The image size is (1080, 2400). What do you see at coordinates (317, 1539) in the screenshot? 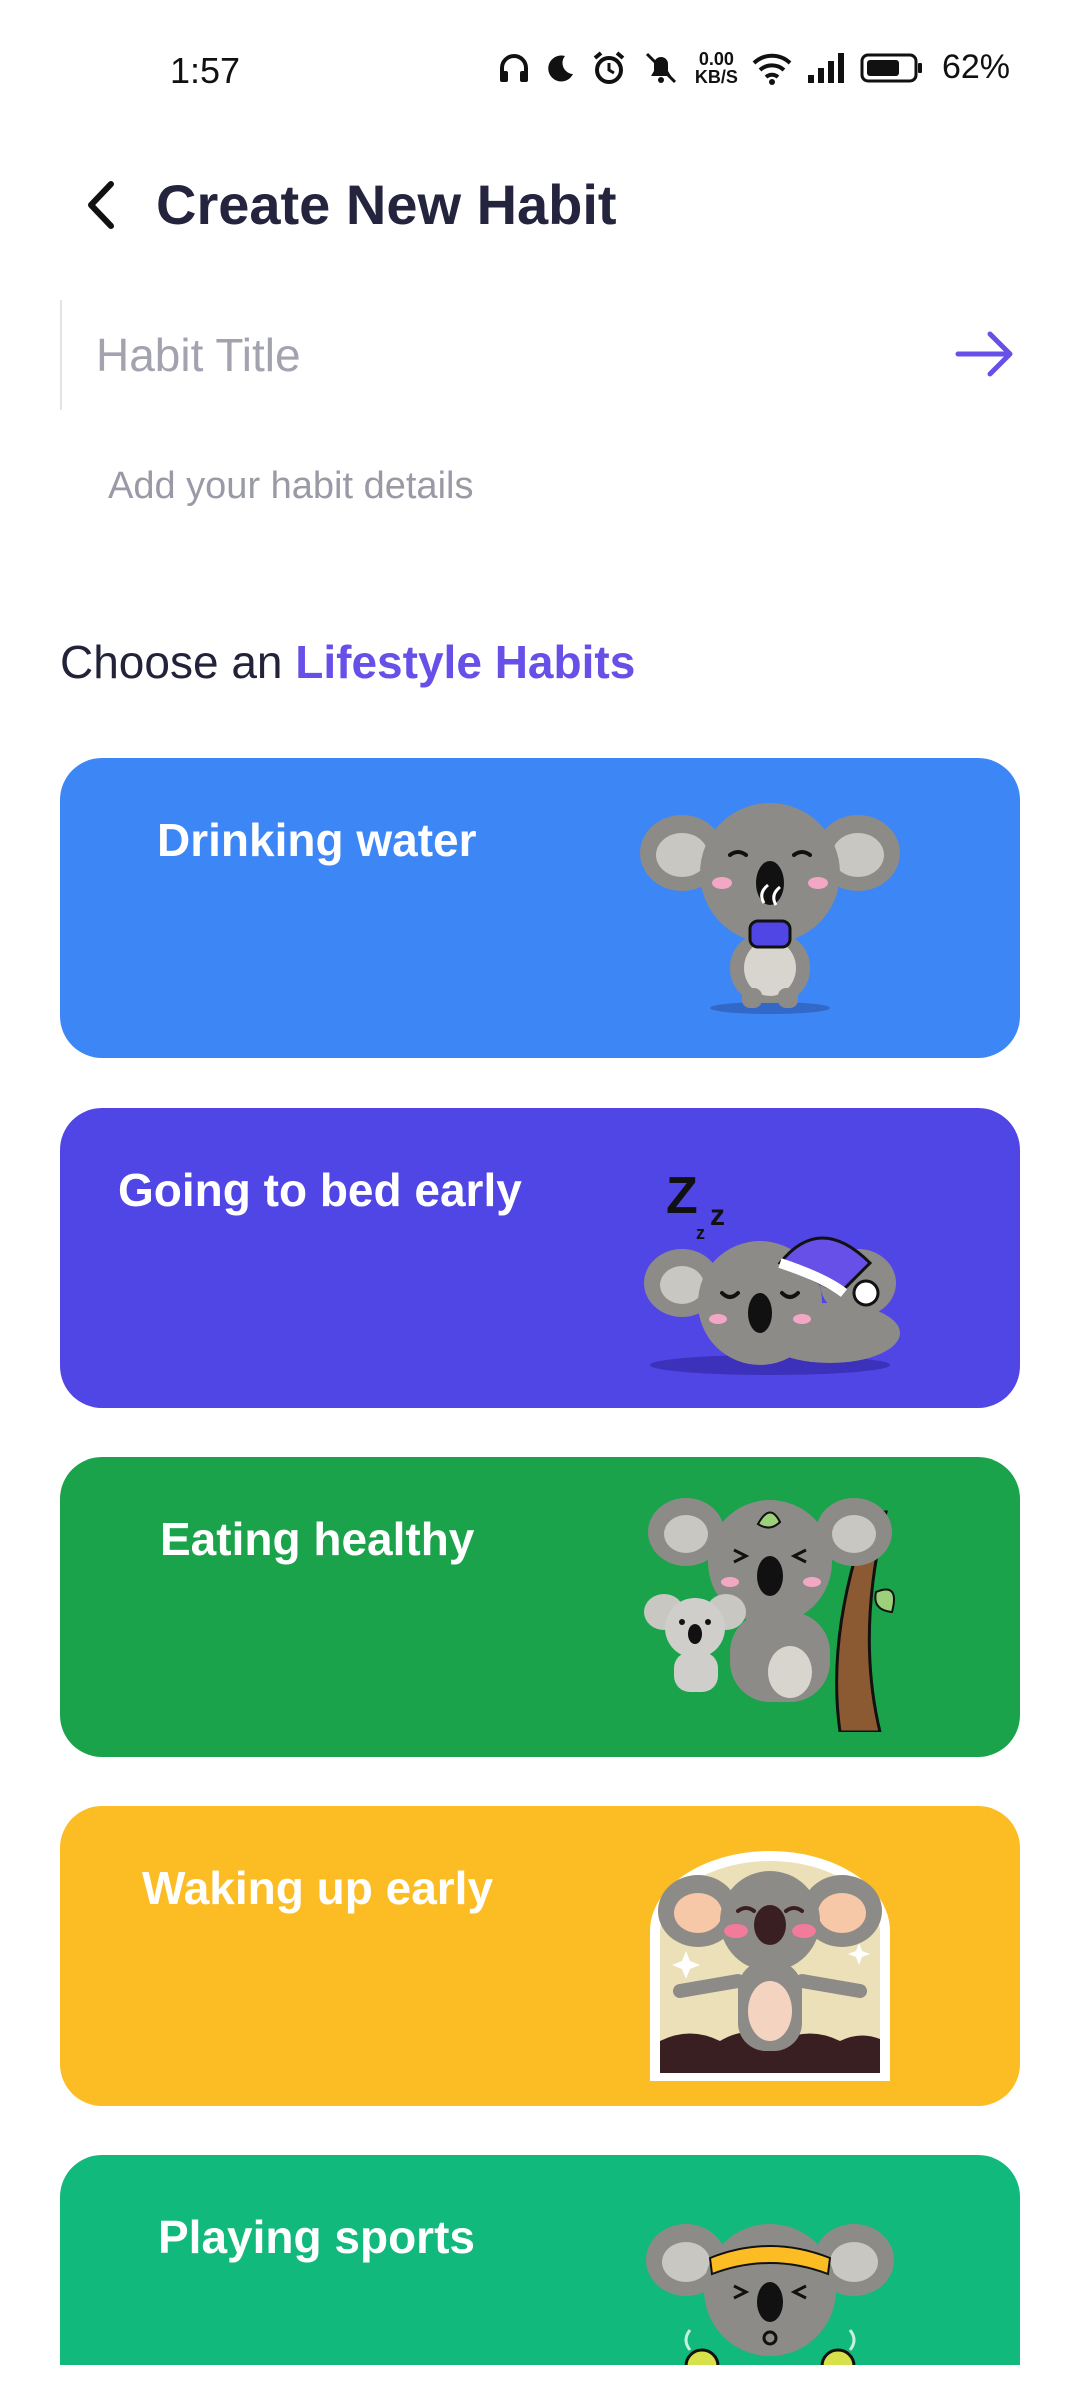
I see `habit-card-label: Eating healthy` at bounding box center [317, 1539].